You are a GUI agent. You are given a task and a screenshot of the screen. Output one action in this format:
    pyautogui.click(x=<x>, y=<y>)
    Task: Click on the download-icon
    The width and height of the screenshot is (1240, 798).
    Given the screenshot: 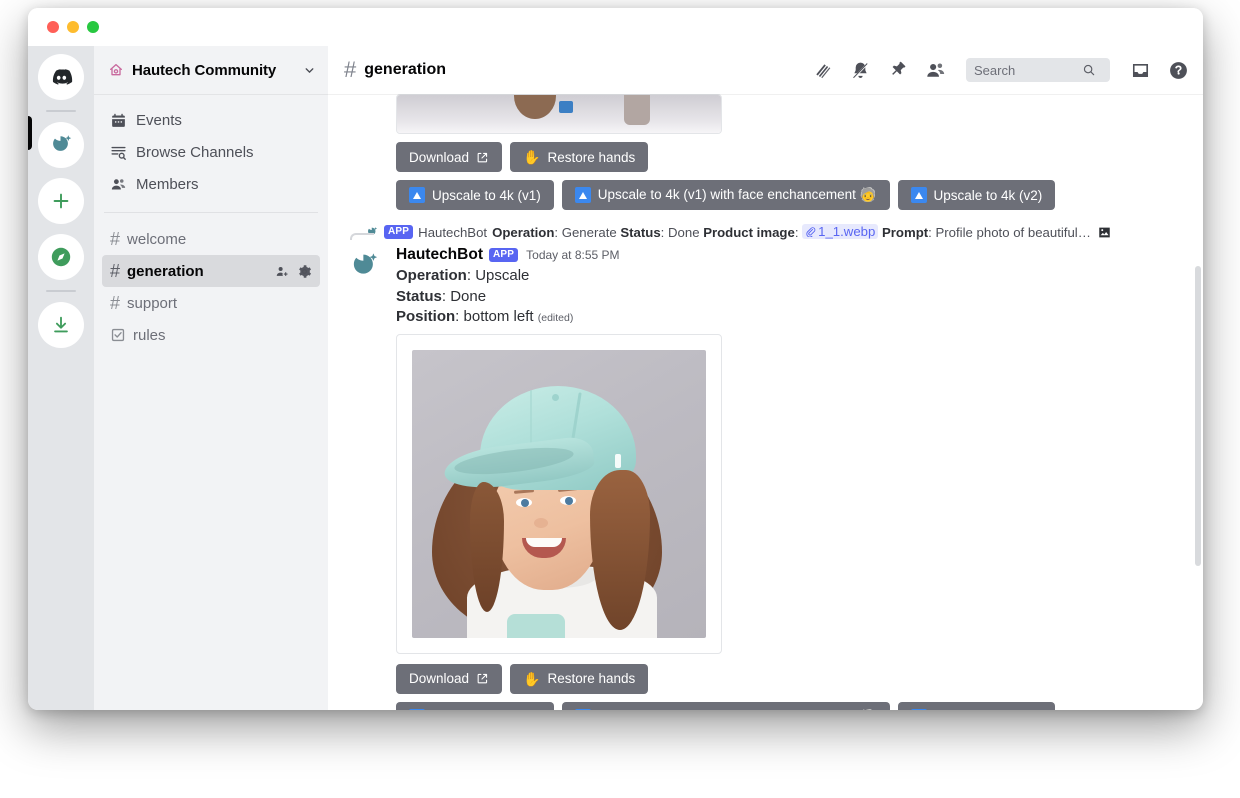 What is the action you would take?
    pyautogui.click(x=61, y=325)
    